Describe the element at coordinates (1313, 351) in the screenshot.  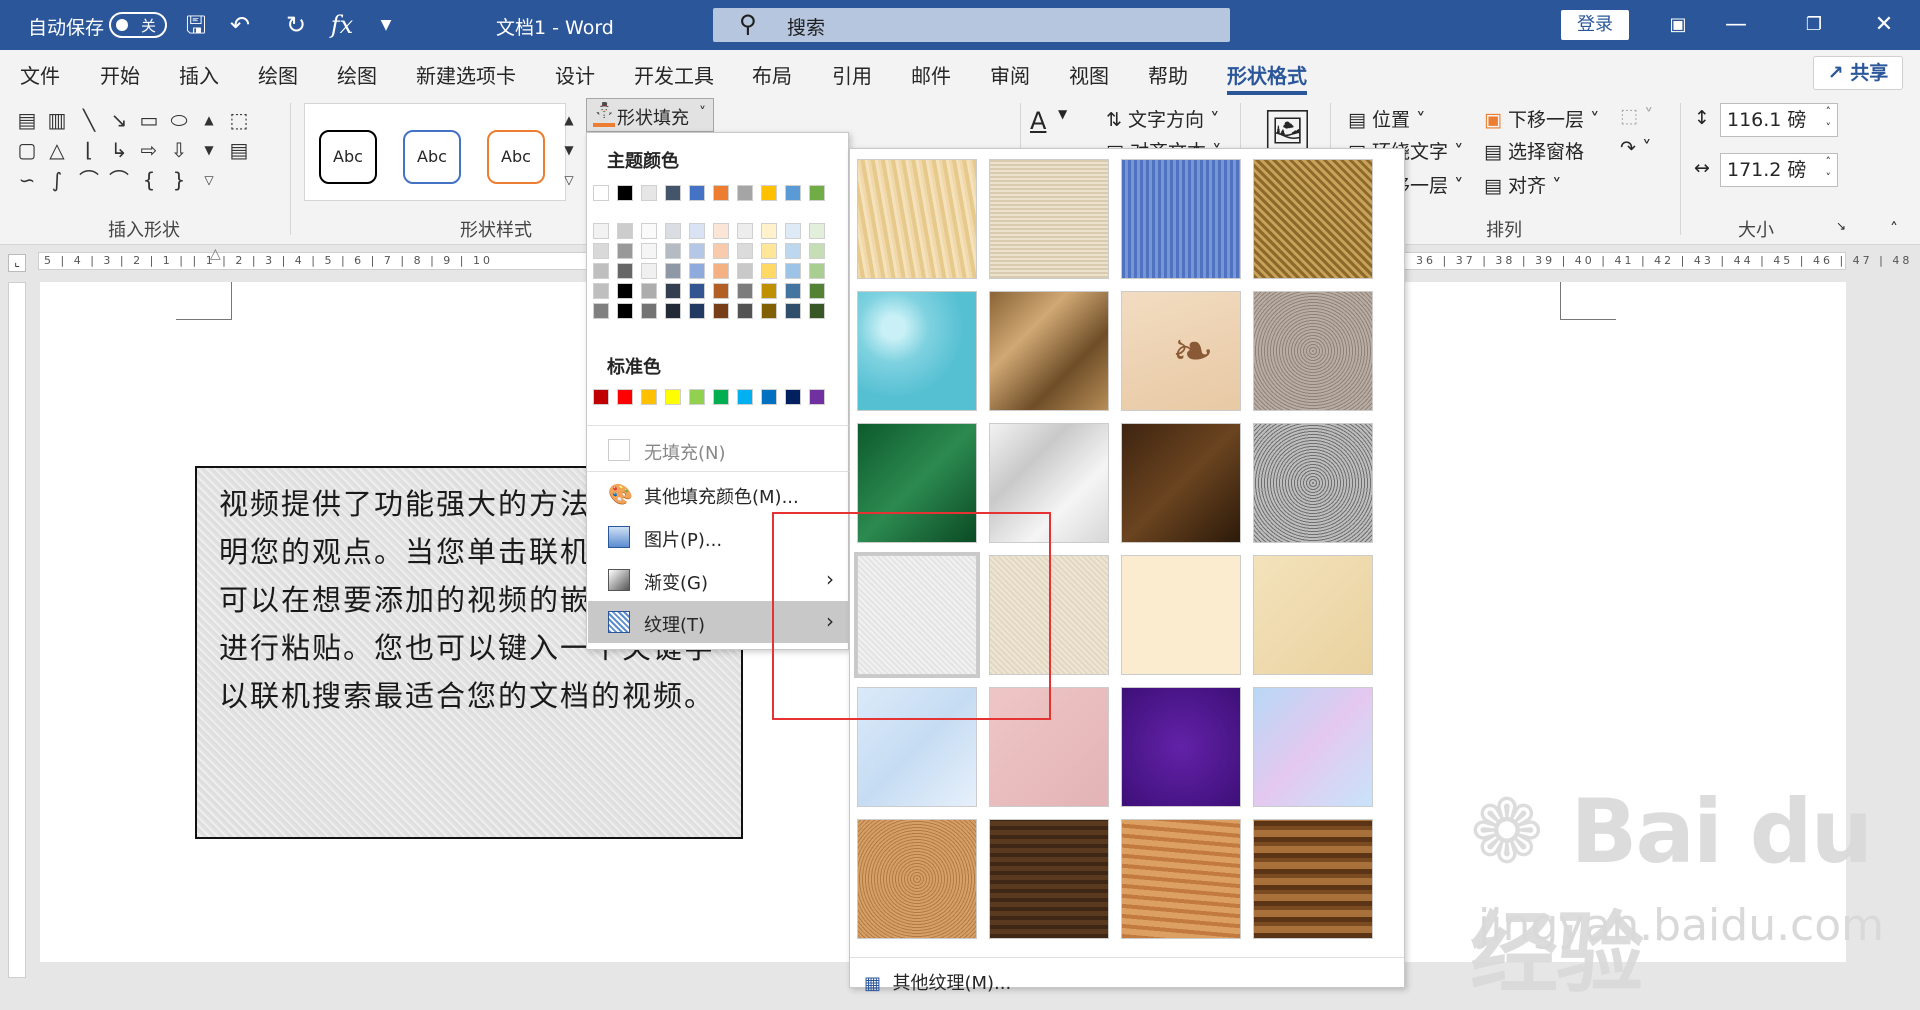
I see `texture-sand` at that location.